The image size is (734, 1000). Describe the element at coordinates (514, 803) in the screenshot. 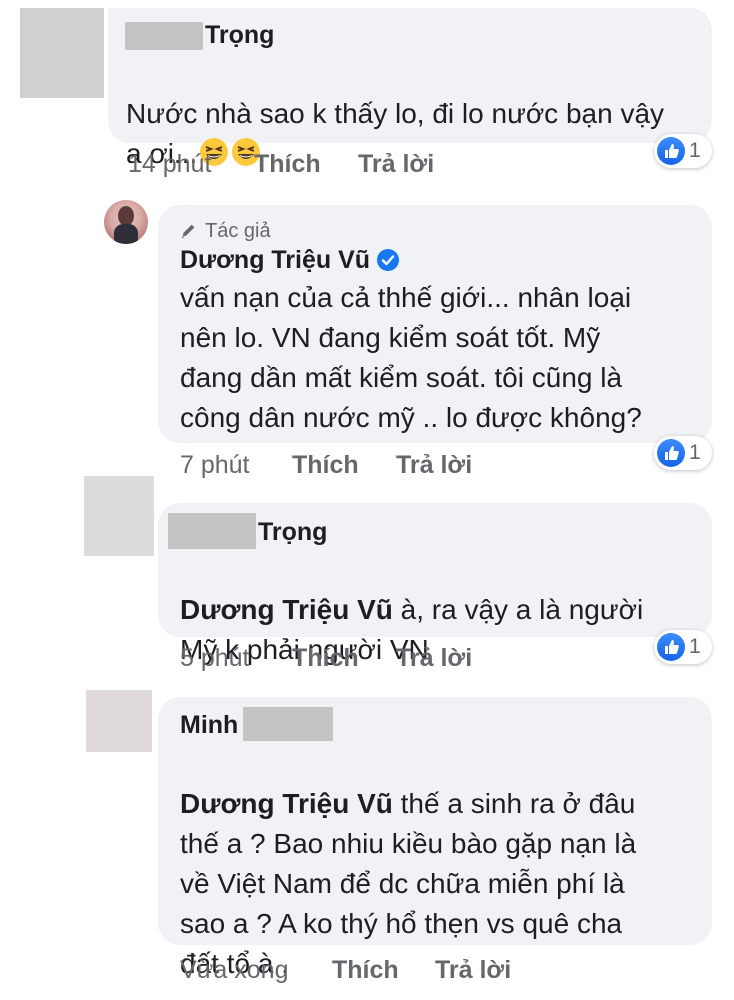

I see `comment-text-line: thế a sinh ra ở đâu` at that location.